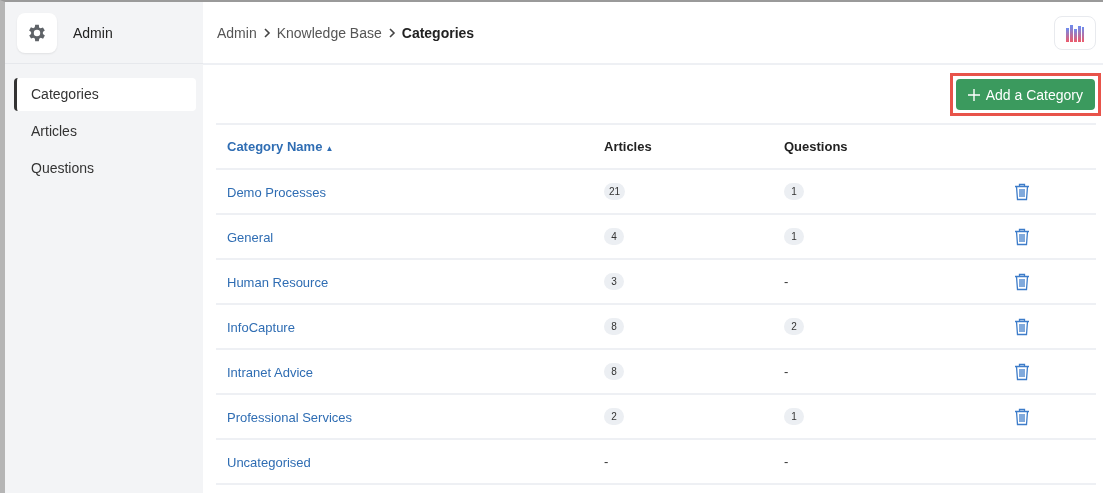 The height and width of the screenshot is (493, 1103). Describe the element at coordinates (105, 168) in the screenshot. I see `sidebar-item: Questions` at that location.